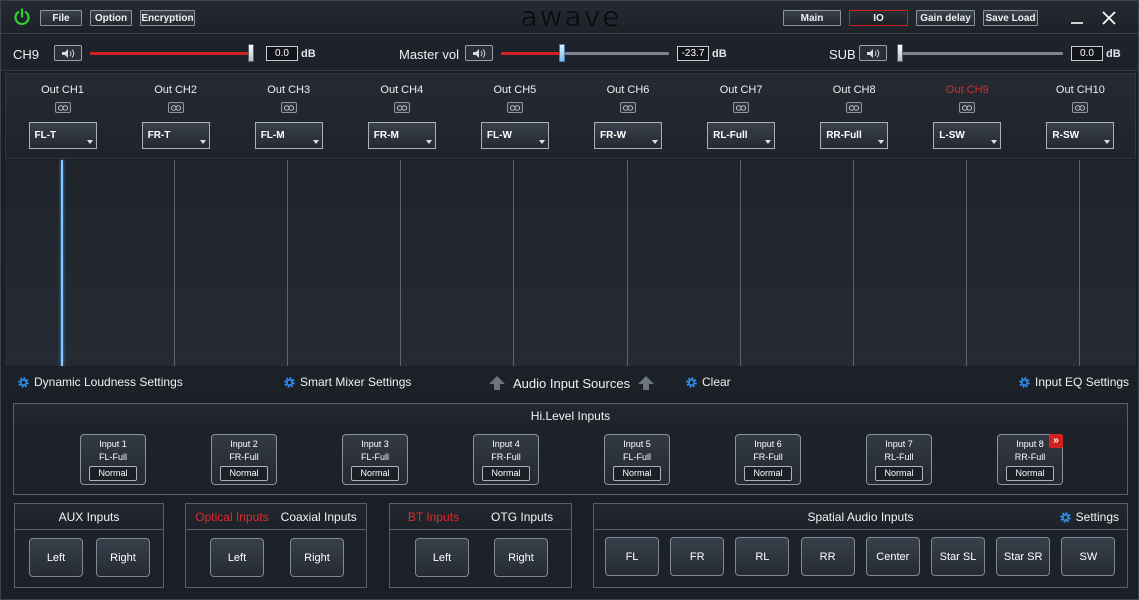 The width and height of the screenshot is (1139, 600). I want to click on spatial-input-button: Star SL, so click(958, 556).